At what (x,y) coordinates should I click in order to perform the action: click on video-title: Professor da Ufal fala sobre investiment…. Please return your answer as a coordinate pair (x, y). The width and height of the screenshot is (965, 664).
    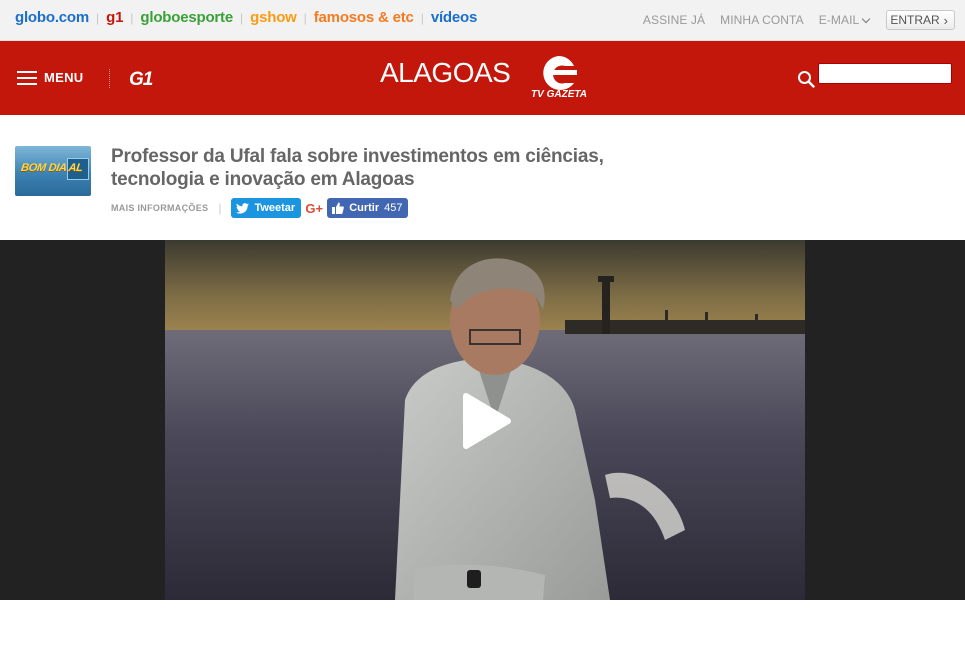
    Looking at the image, I should click on (357, 168).